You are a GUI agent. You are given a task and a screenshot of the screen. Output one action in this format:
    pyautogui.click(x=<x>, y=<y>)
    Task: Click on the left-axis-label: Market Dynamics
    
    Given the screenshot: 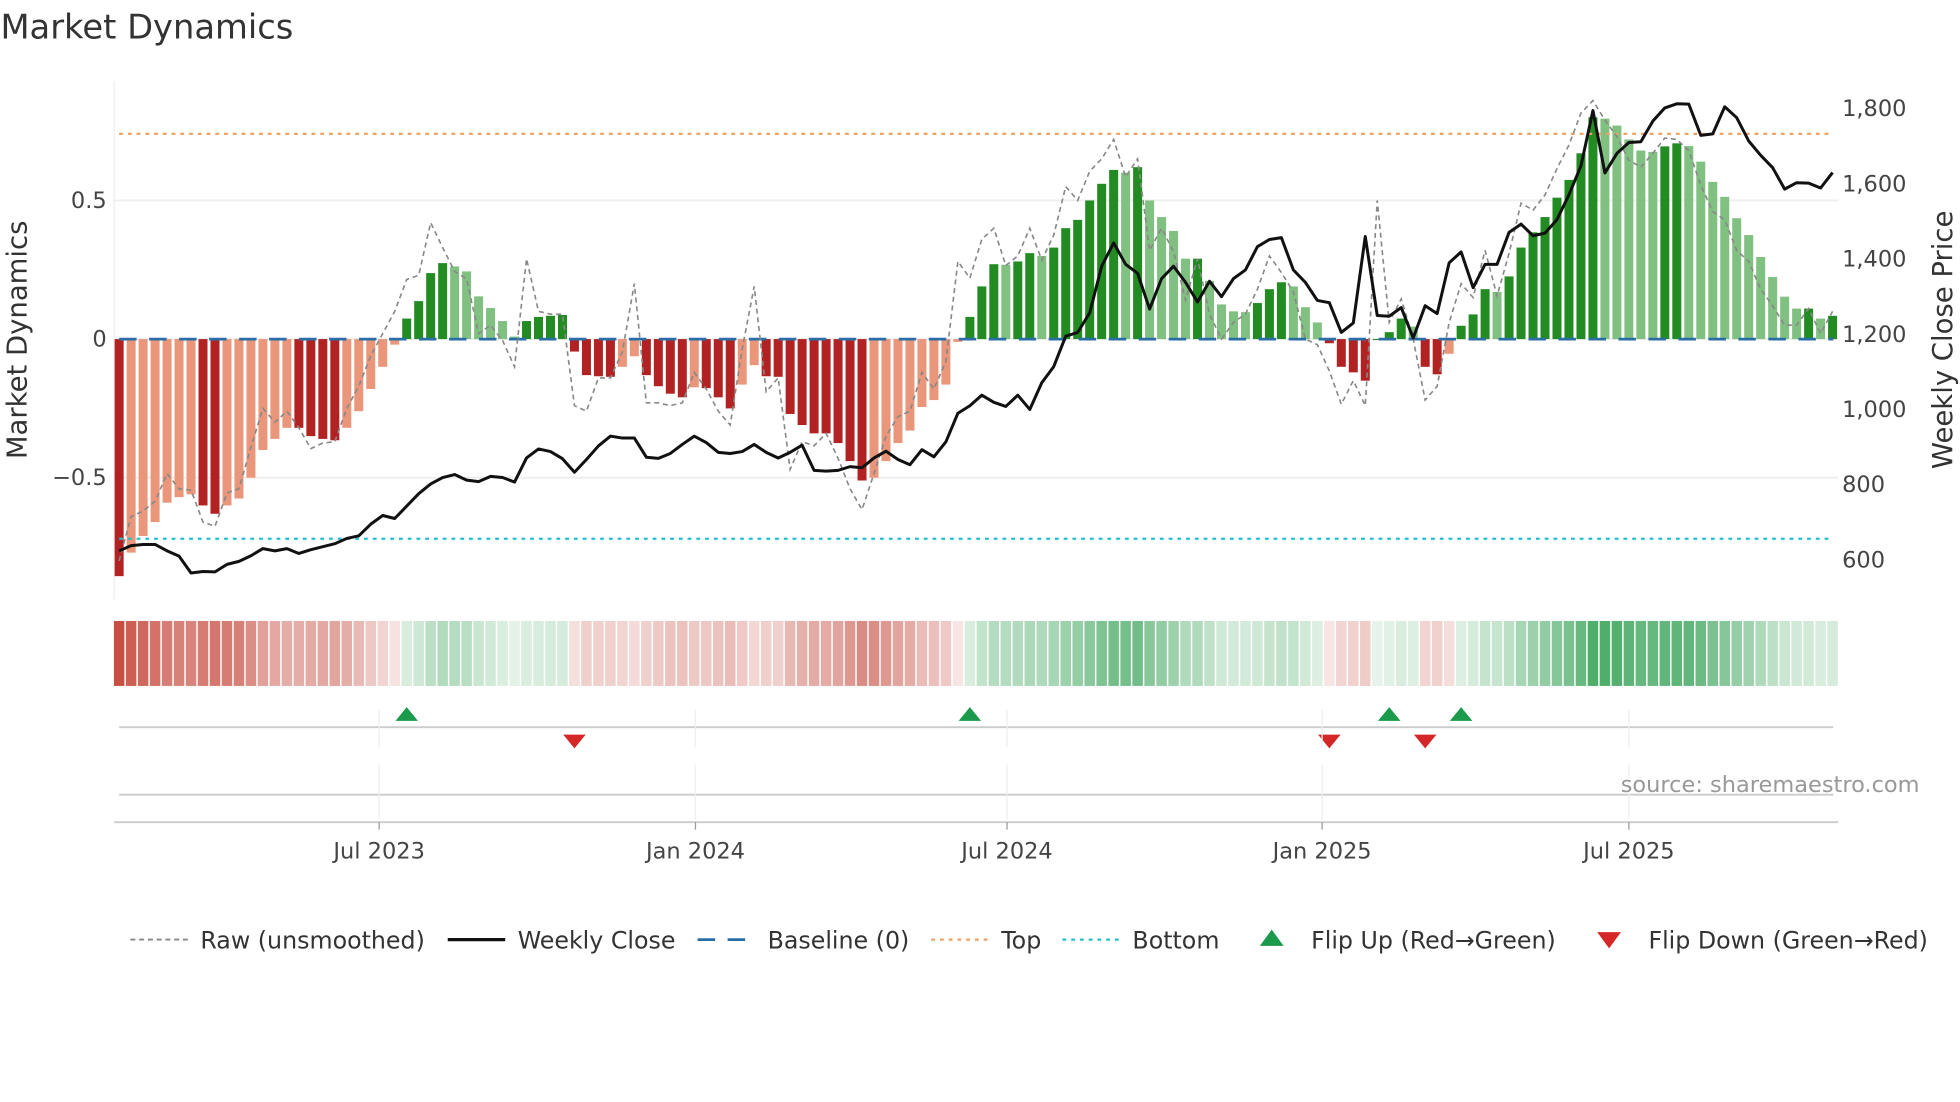 What is the action you would take?
    pyautogui.click(x=18, y=340)
    